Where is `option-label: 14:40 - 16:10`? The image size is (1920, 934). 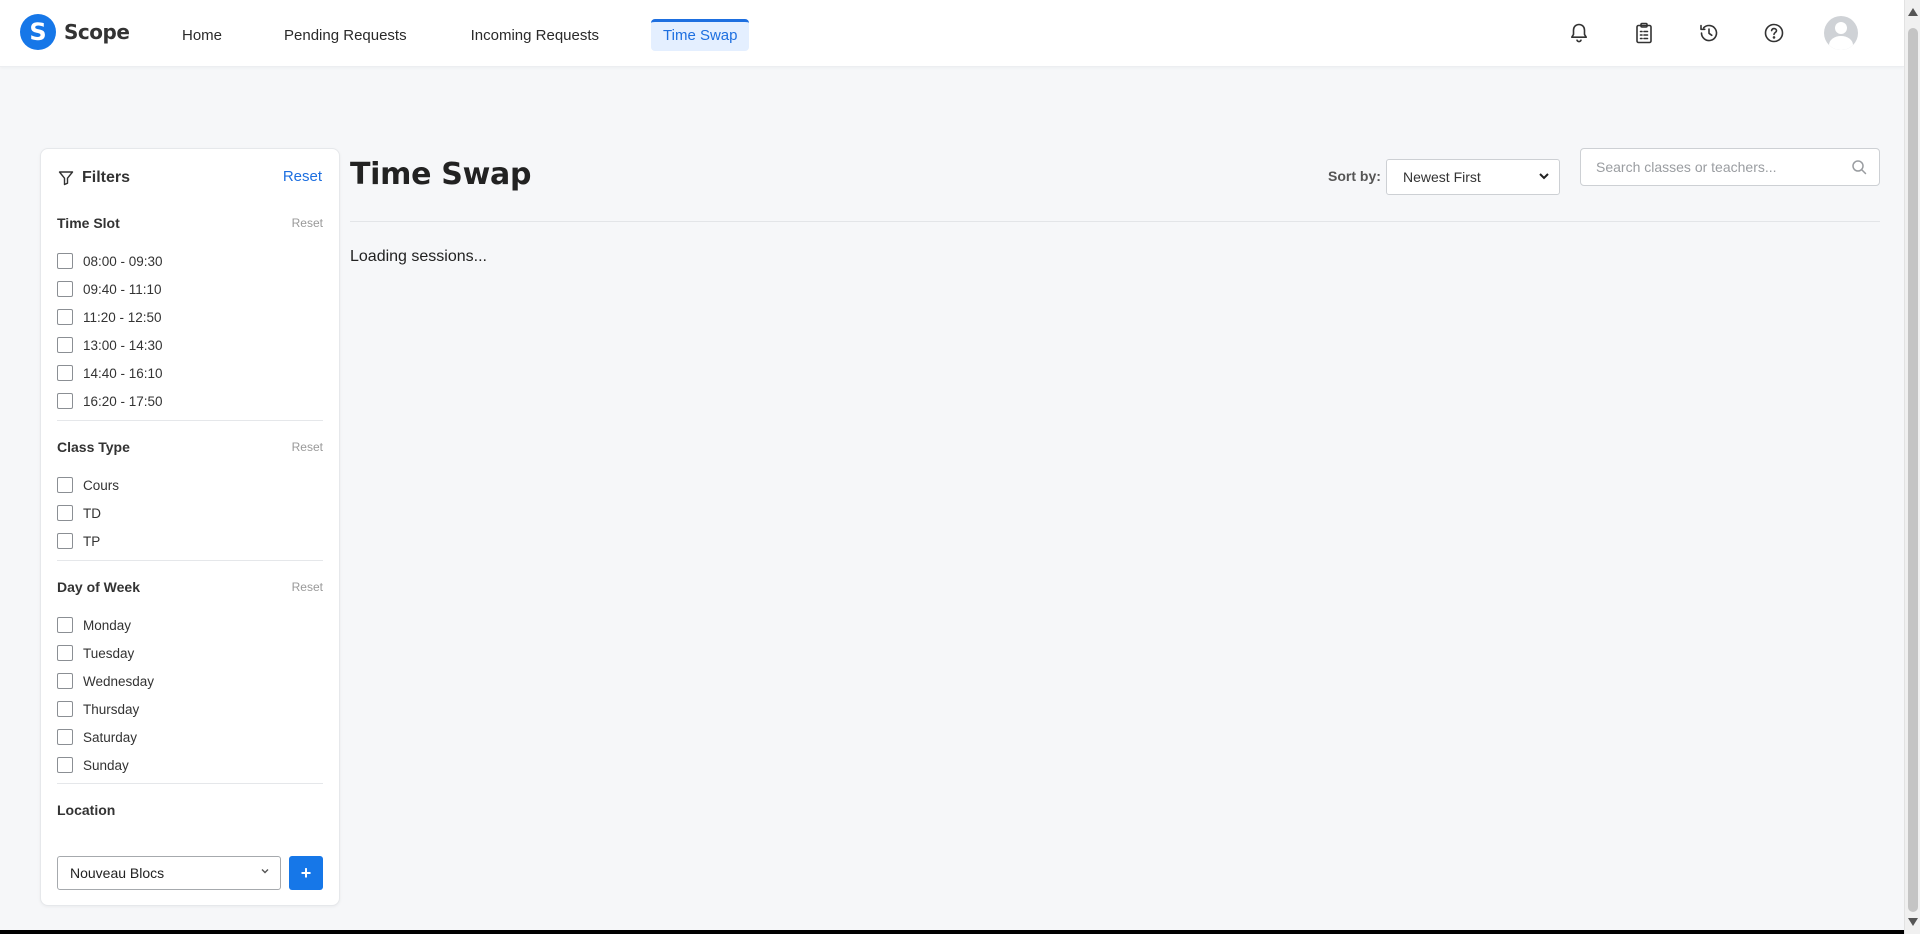
option-label: 14:40 - 16:10 is located at coordinates (123, 373).